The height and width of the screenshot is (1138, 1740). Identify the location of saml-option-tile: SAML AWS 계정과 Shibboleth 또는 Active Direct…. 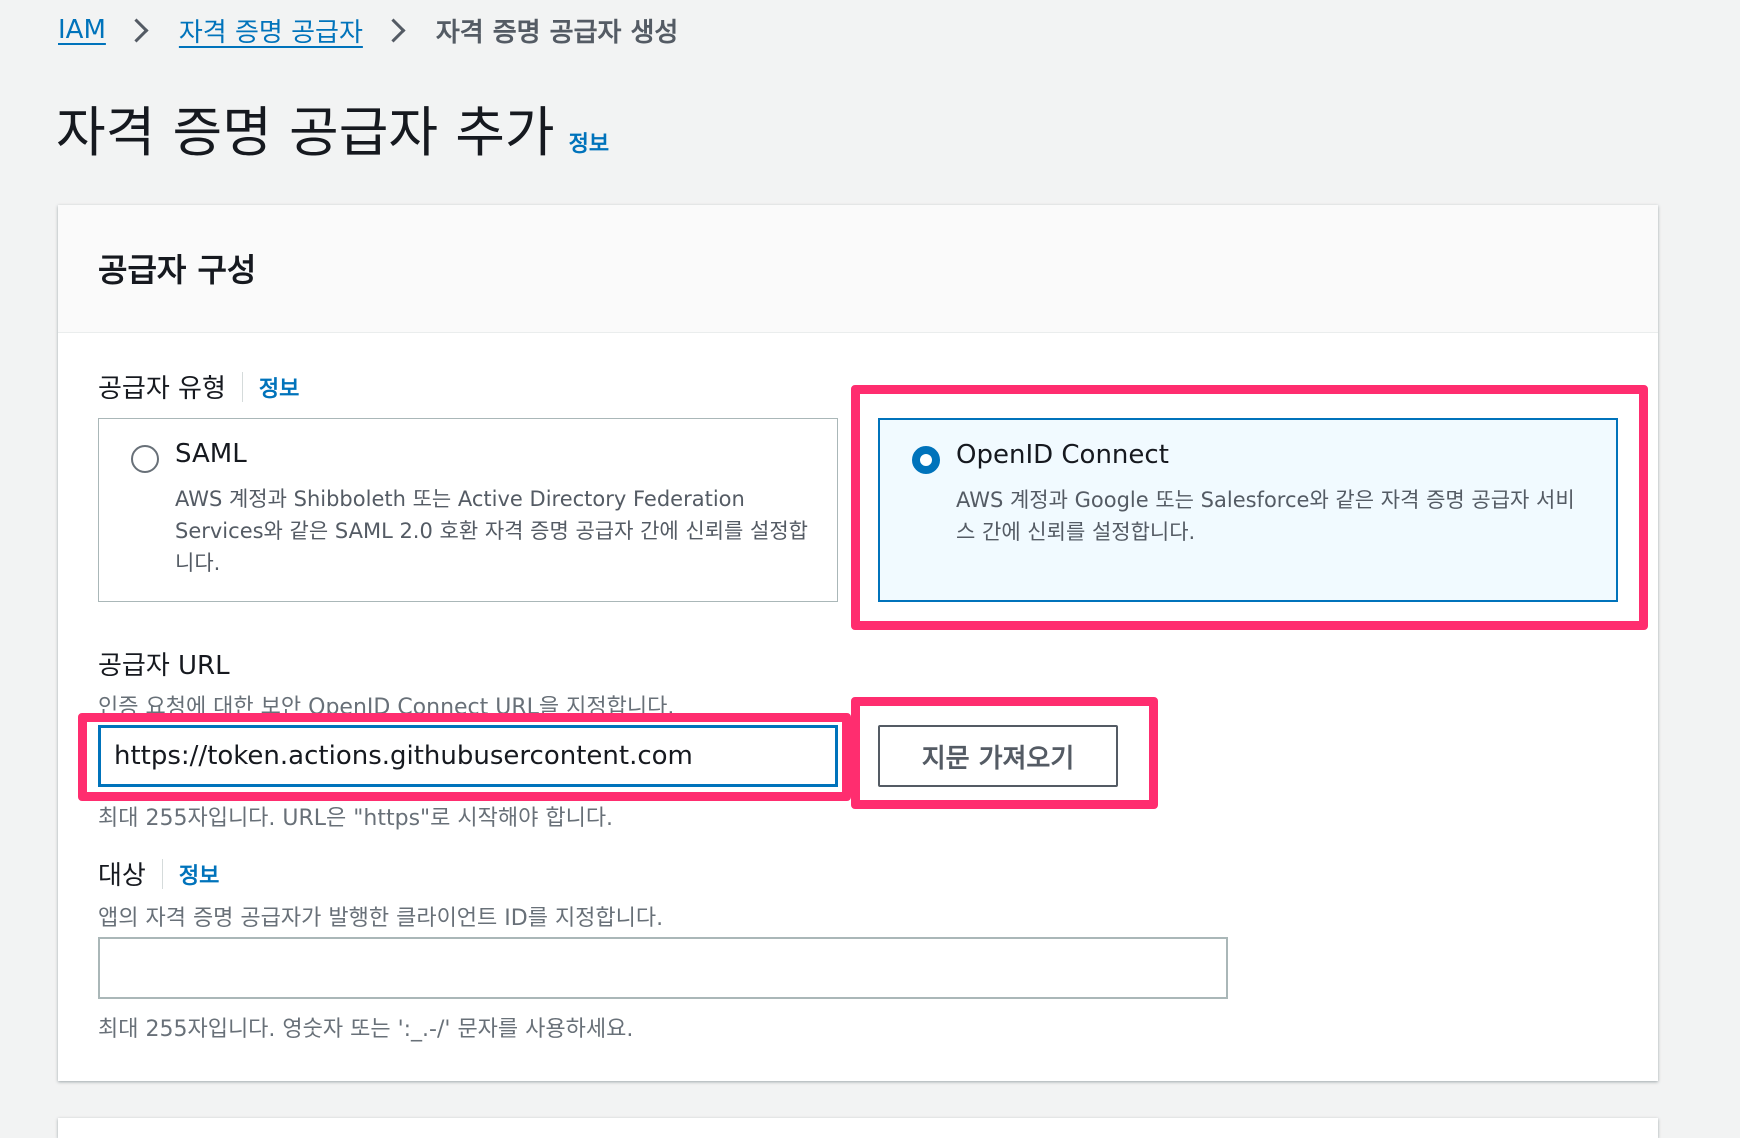
(468, 510).